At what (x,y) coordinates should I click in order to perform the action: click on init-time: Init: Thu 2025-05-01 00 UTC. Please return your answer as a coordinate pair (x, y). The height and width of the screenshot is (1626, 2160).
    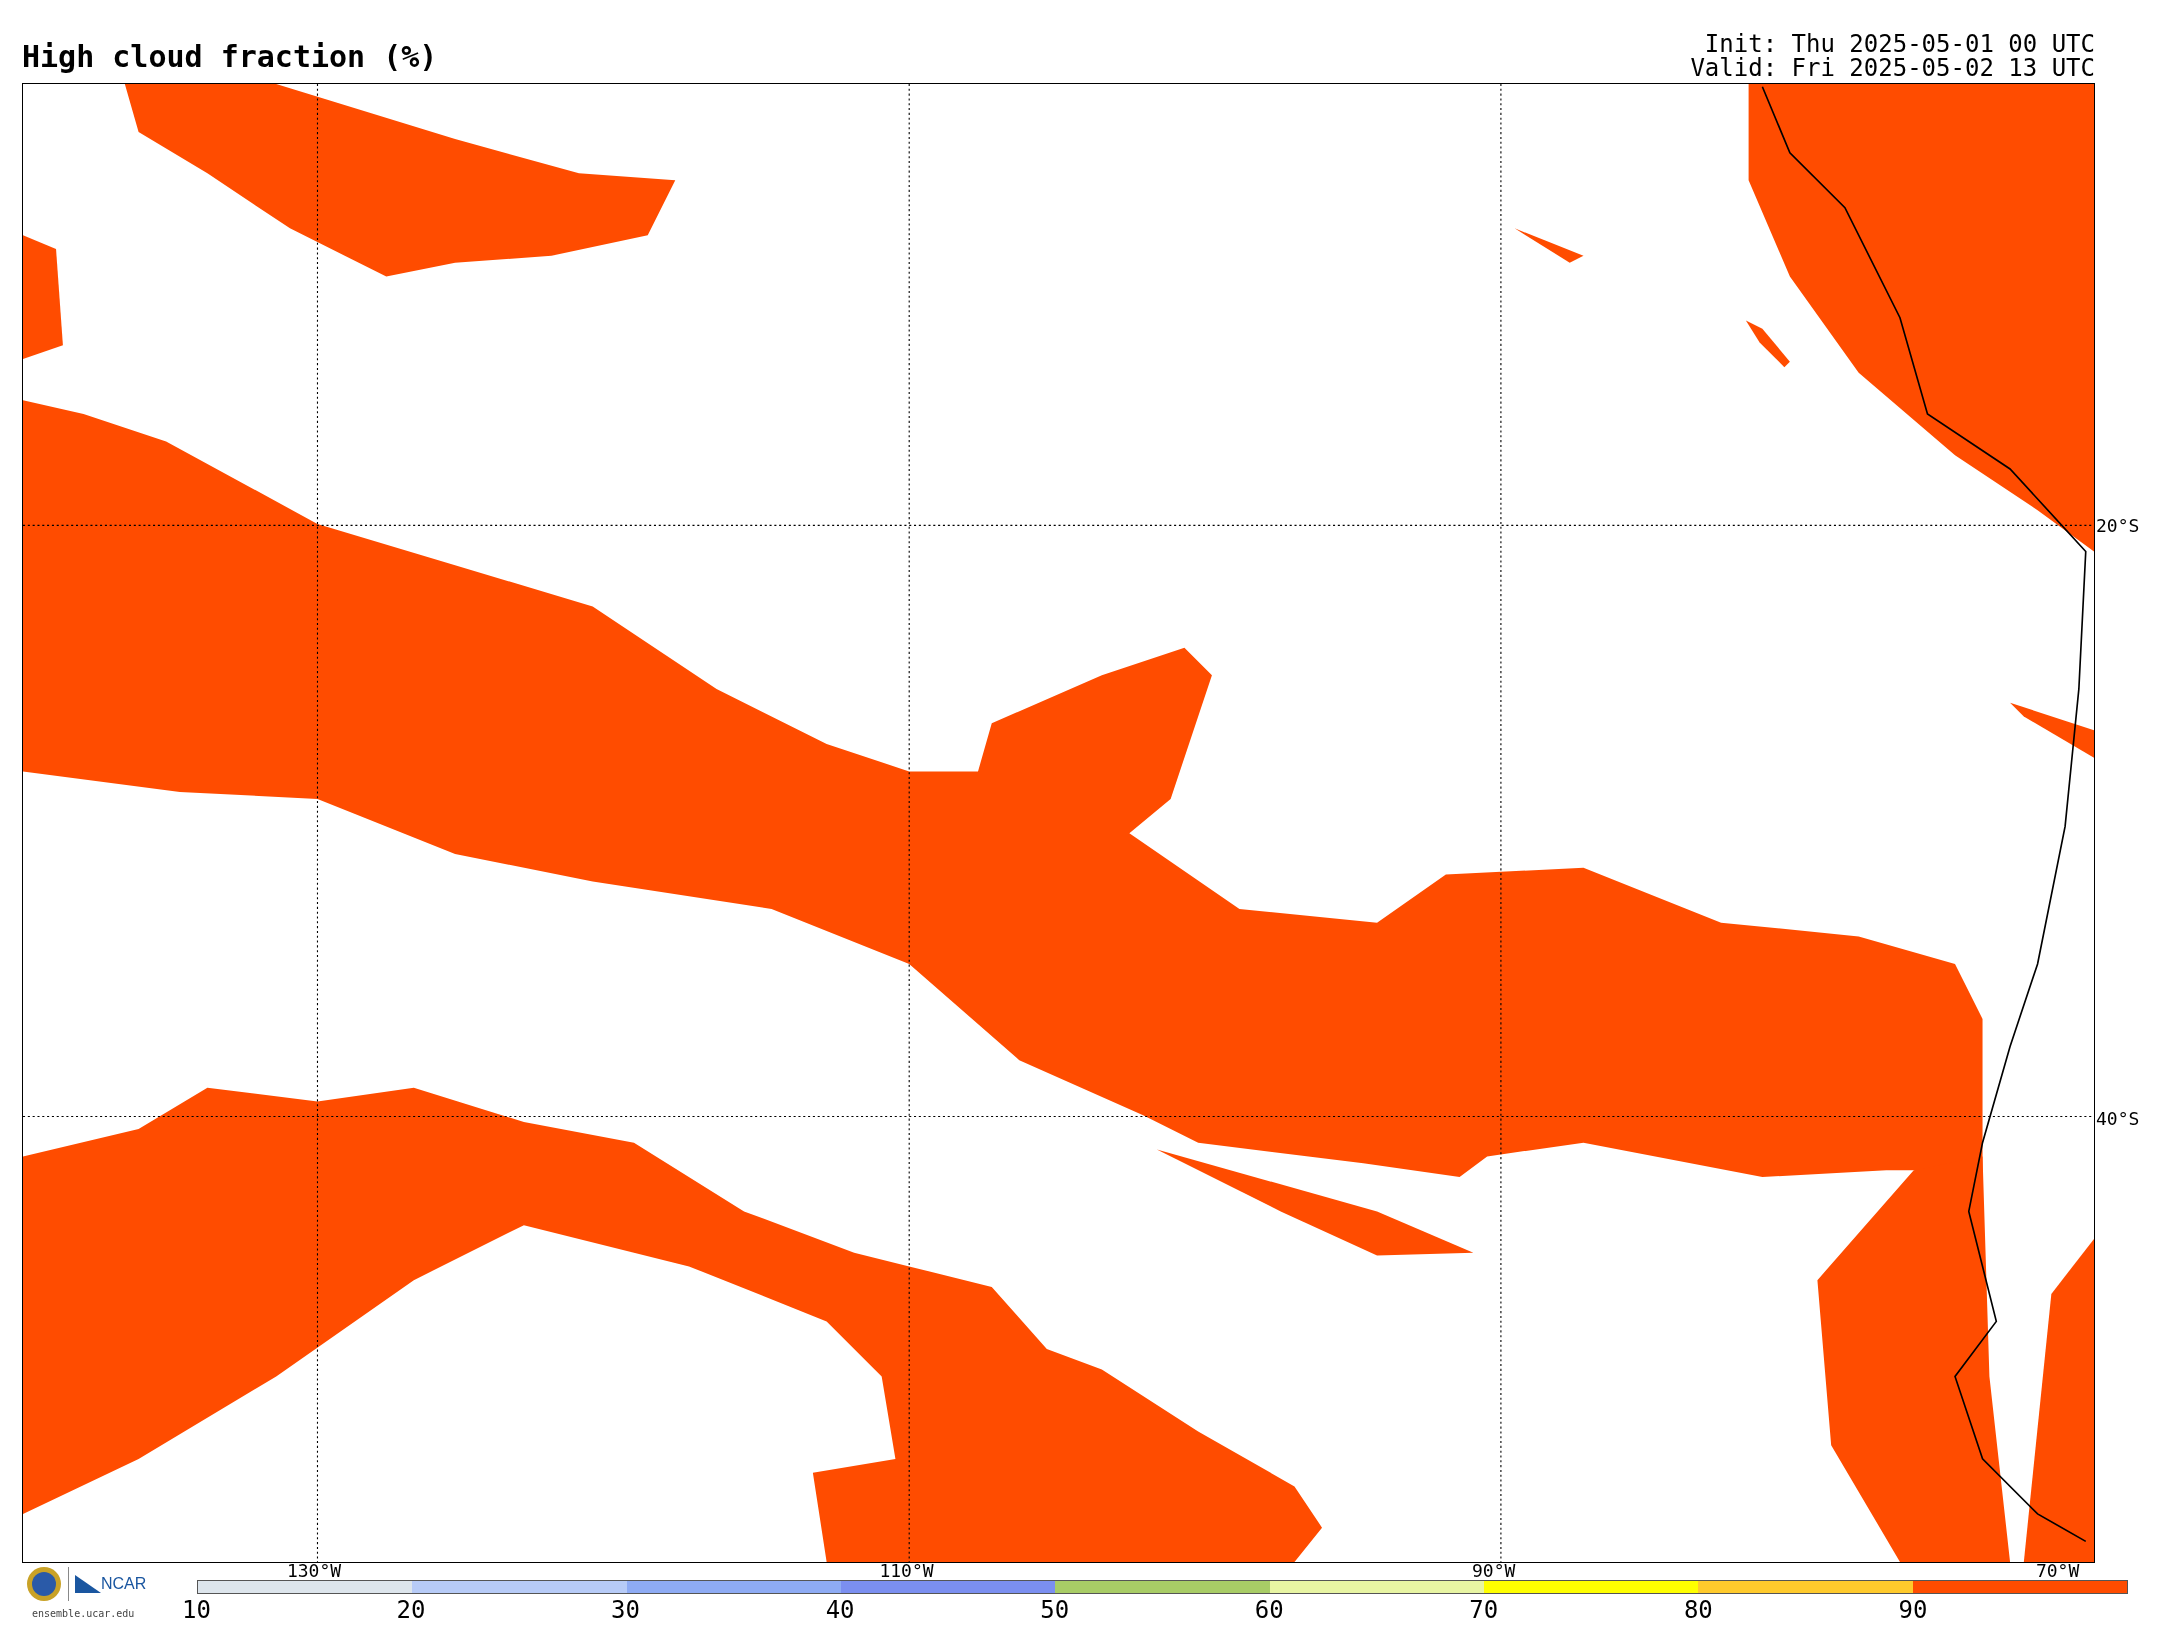
    Looking at the image, I should click on (1899, 44).